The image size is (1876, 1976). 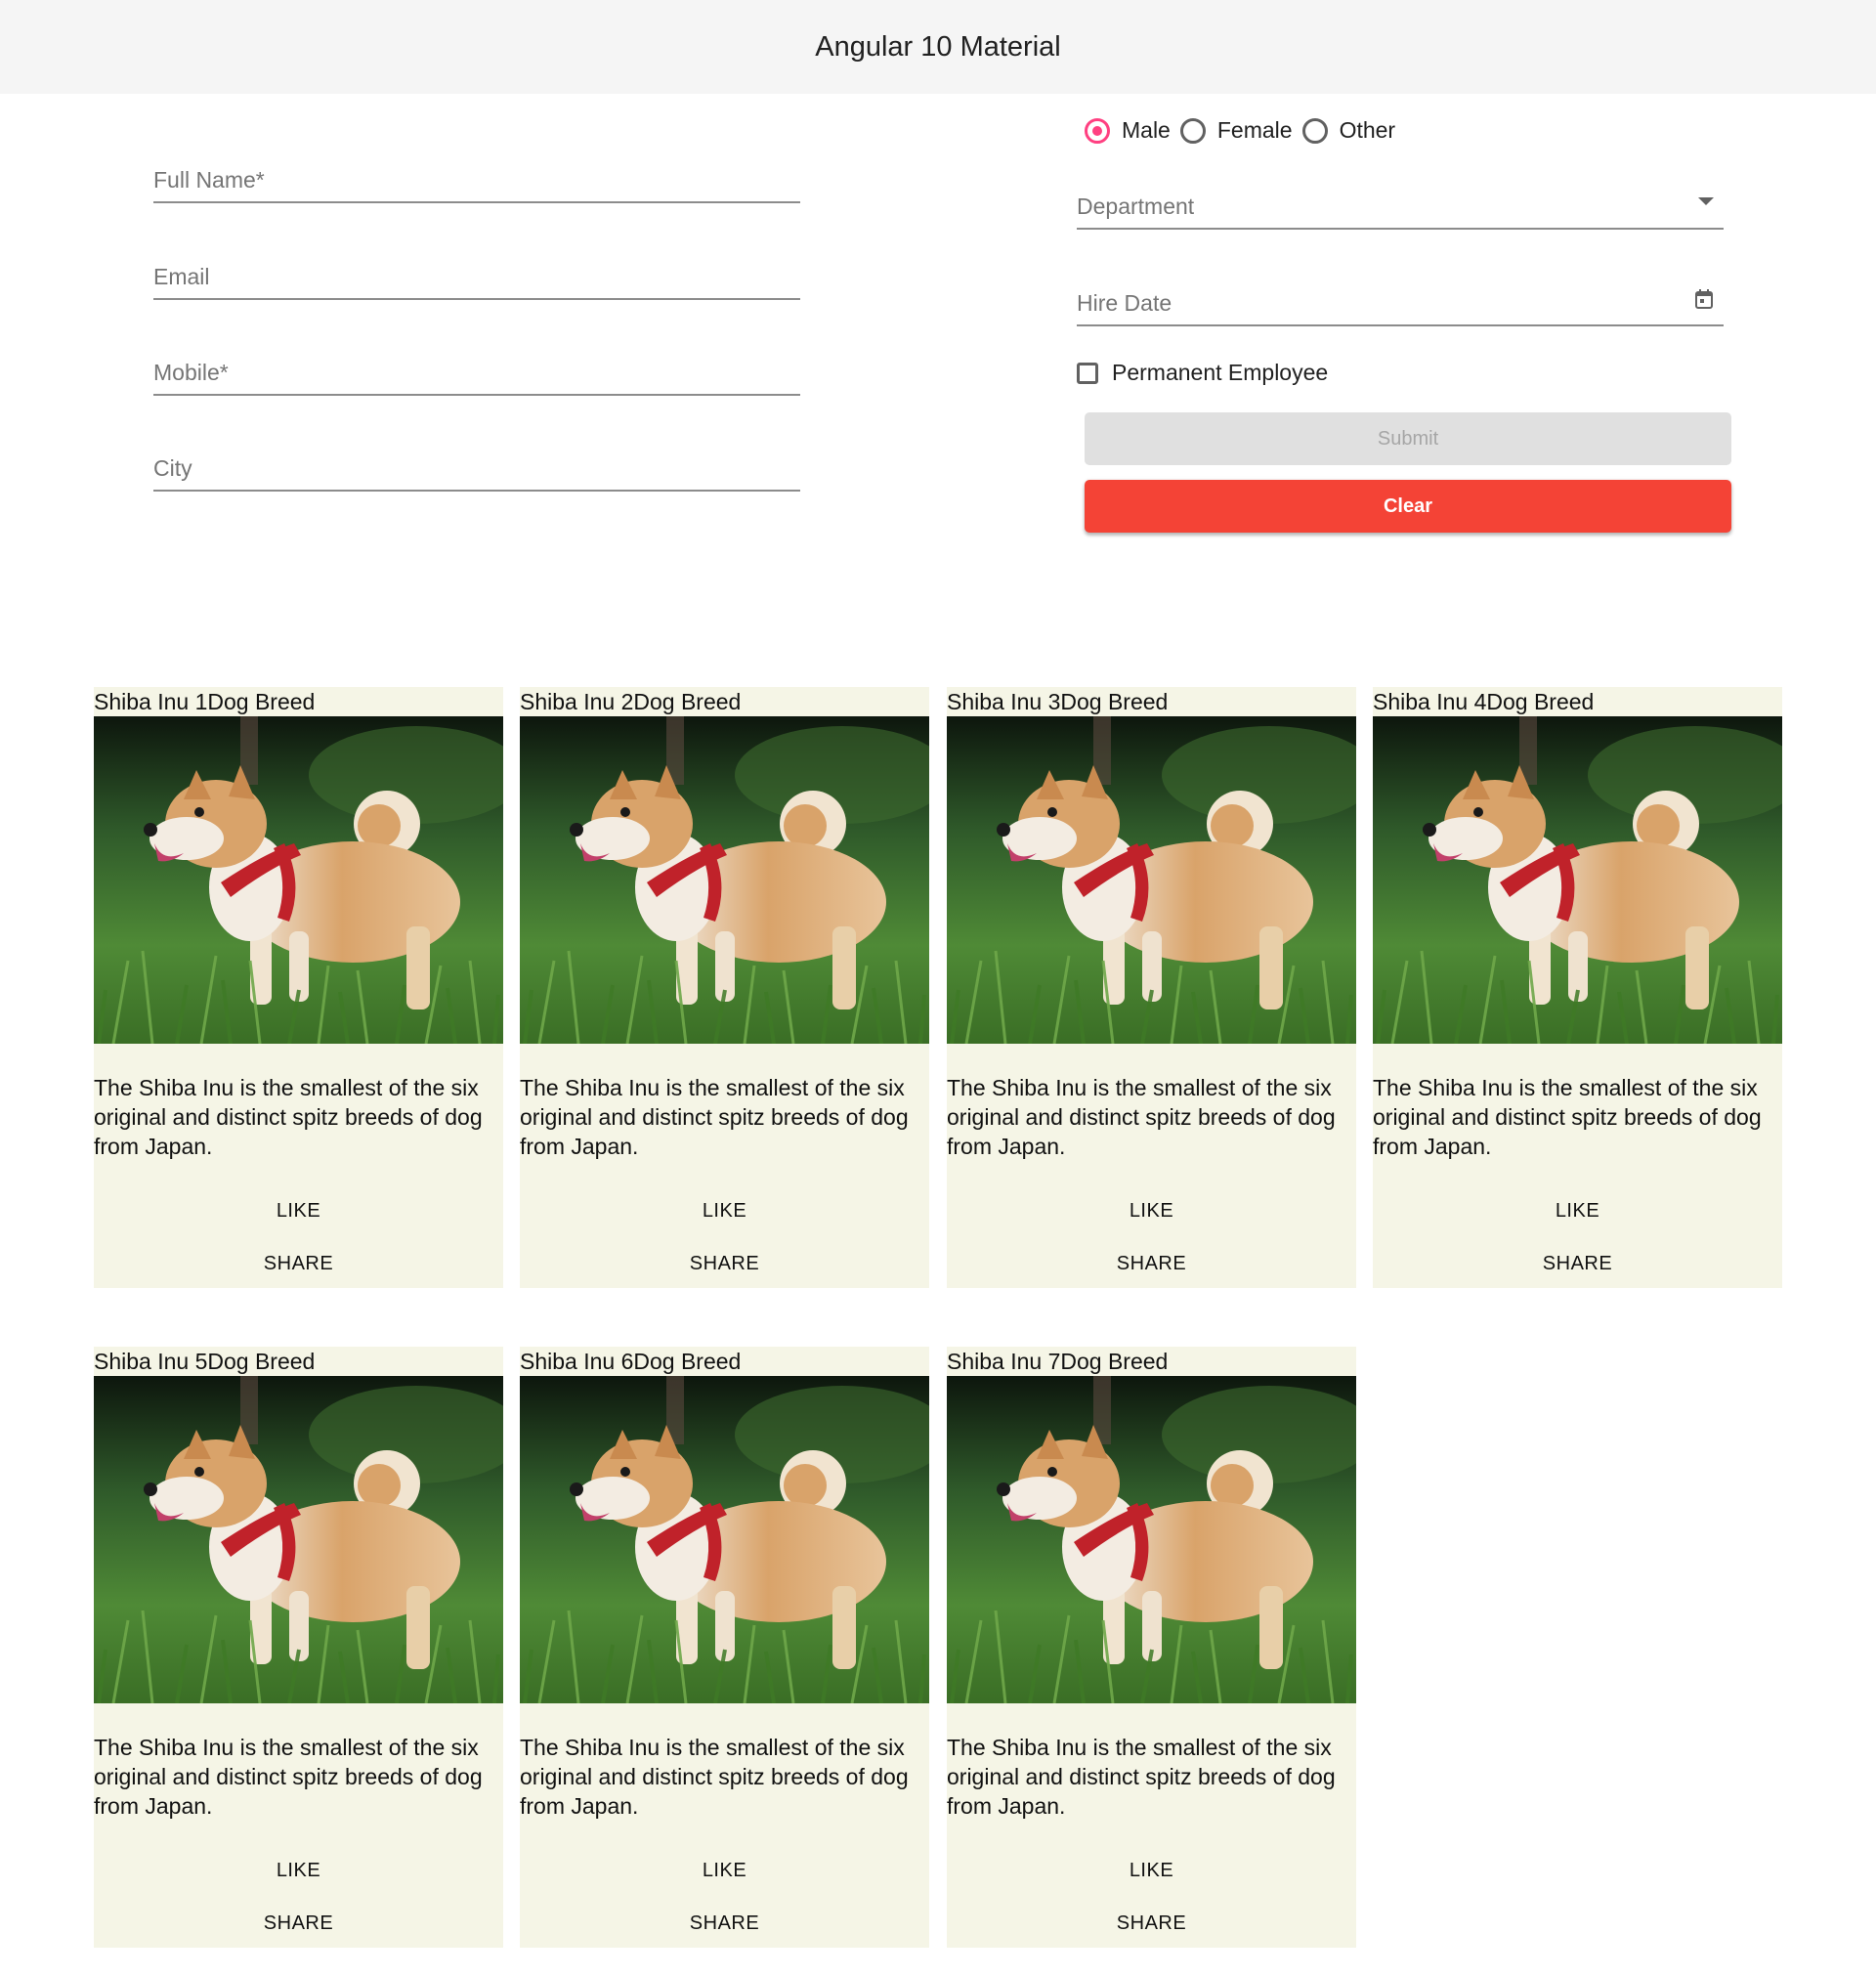 I want to click on gender-radio-group: Male Female Other, so click(x=1245, y=130).